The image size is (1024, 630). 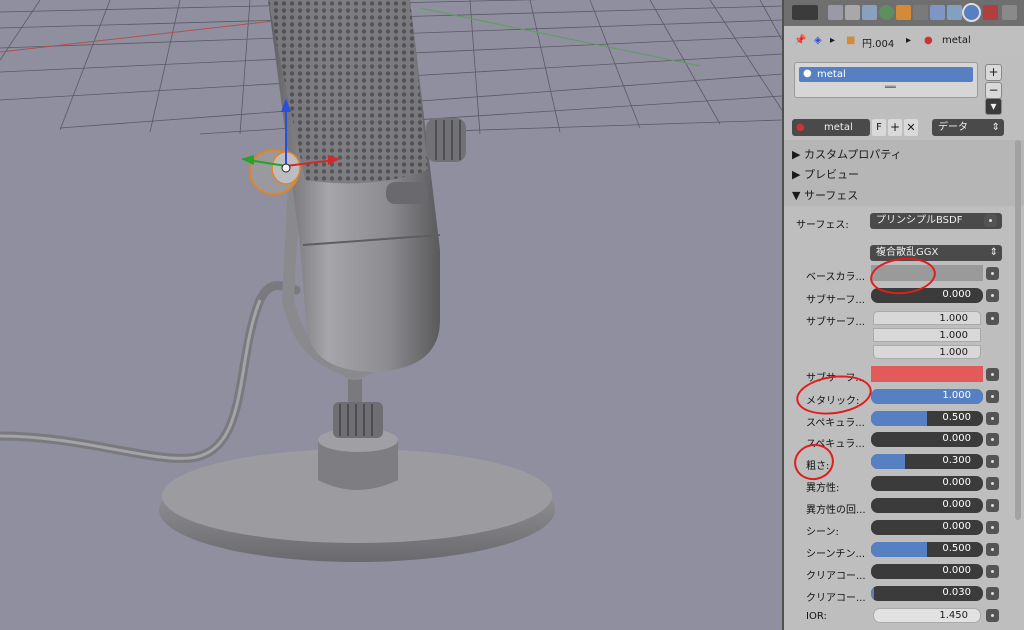 What do you see at coordinates (818, 40) in the screenshot?
I see `scene-icon: ◈` at bounding box center [818, 40].